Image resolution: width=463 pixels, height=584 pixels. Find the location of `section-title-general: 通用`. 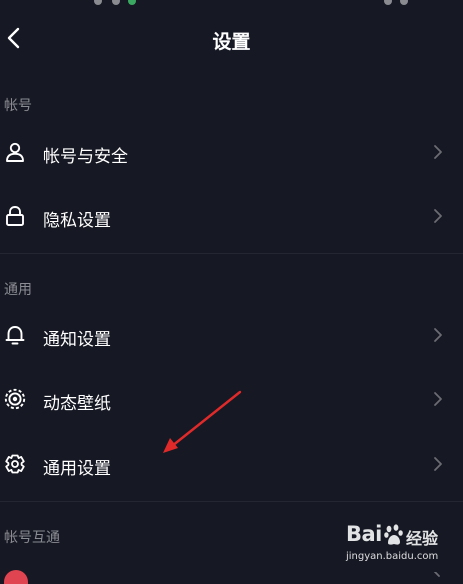

section-title-general: 通用 is located at coordinates (18, 290).